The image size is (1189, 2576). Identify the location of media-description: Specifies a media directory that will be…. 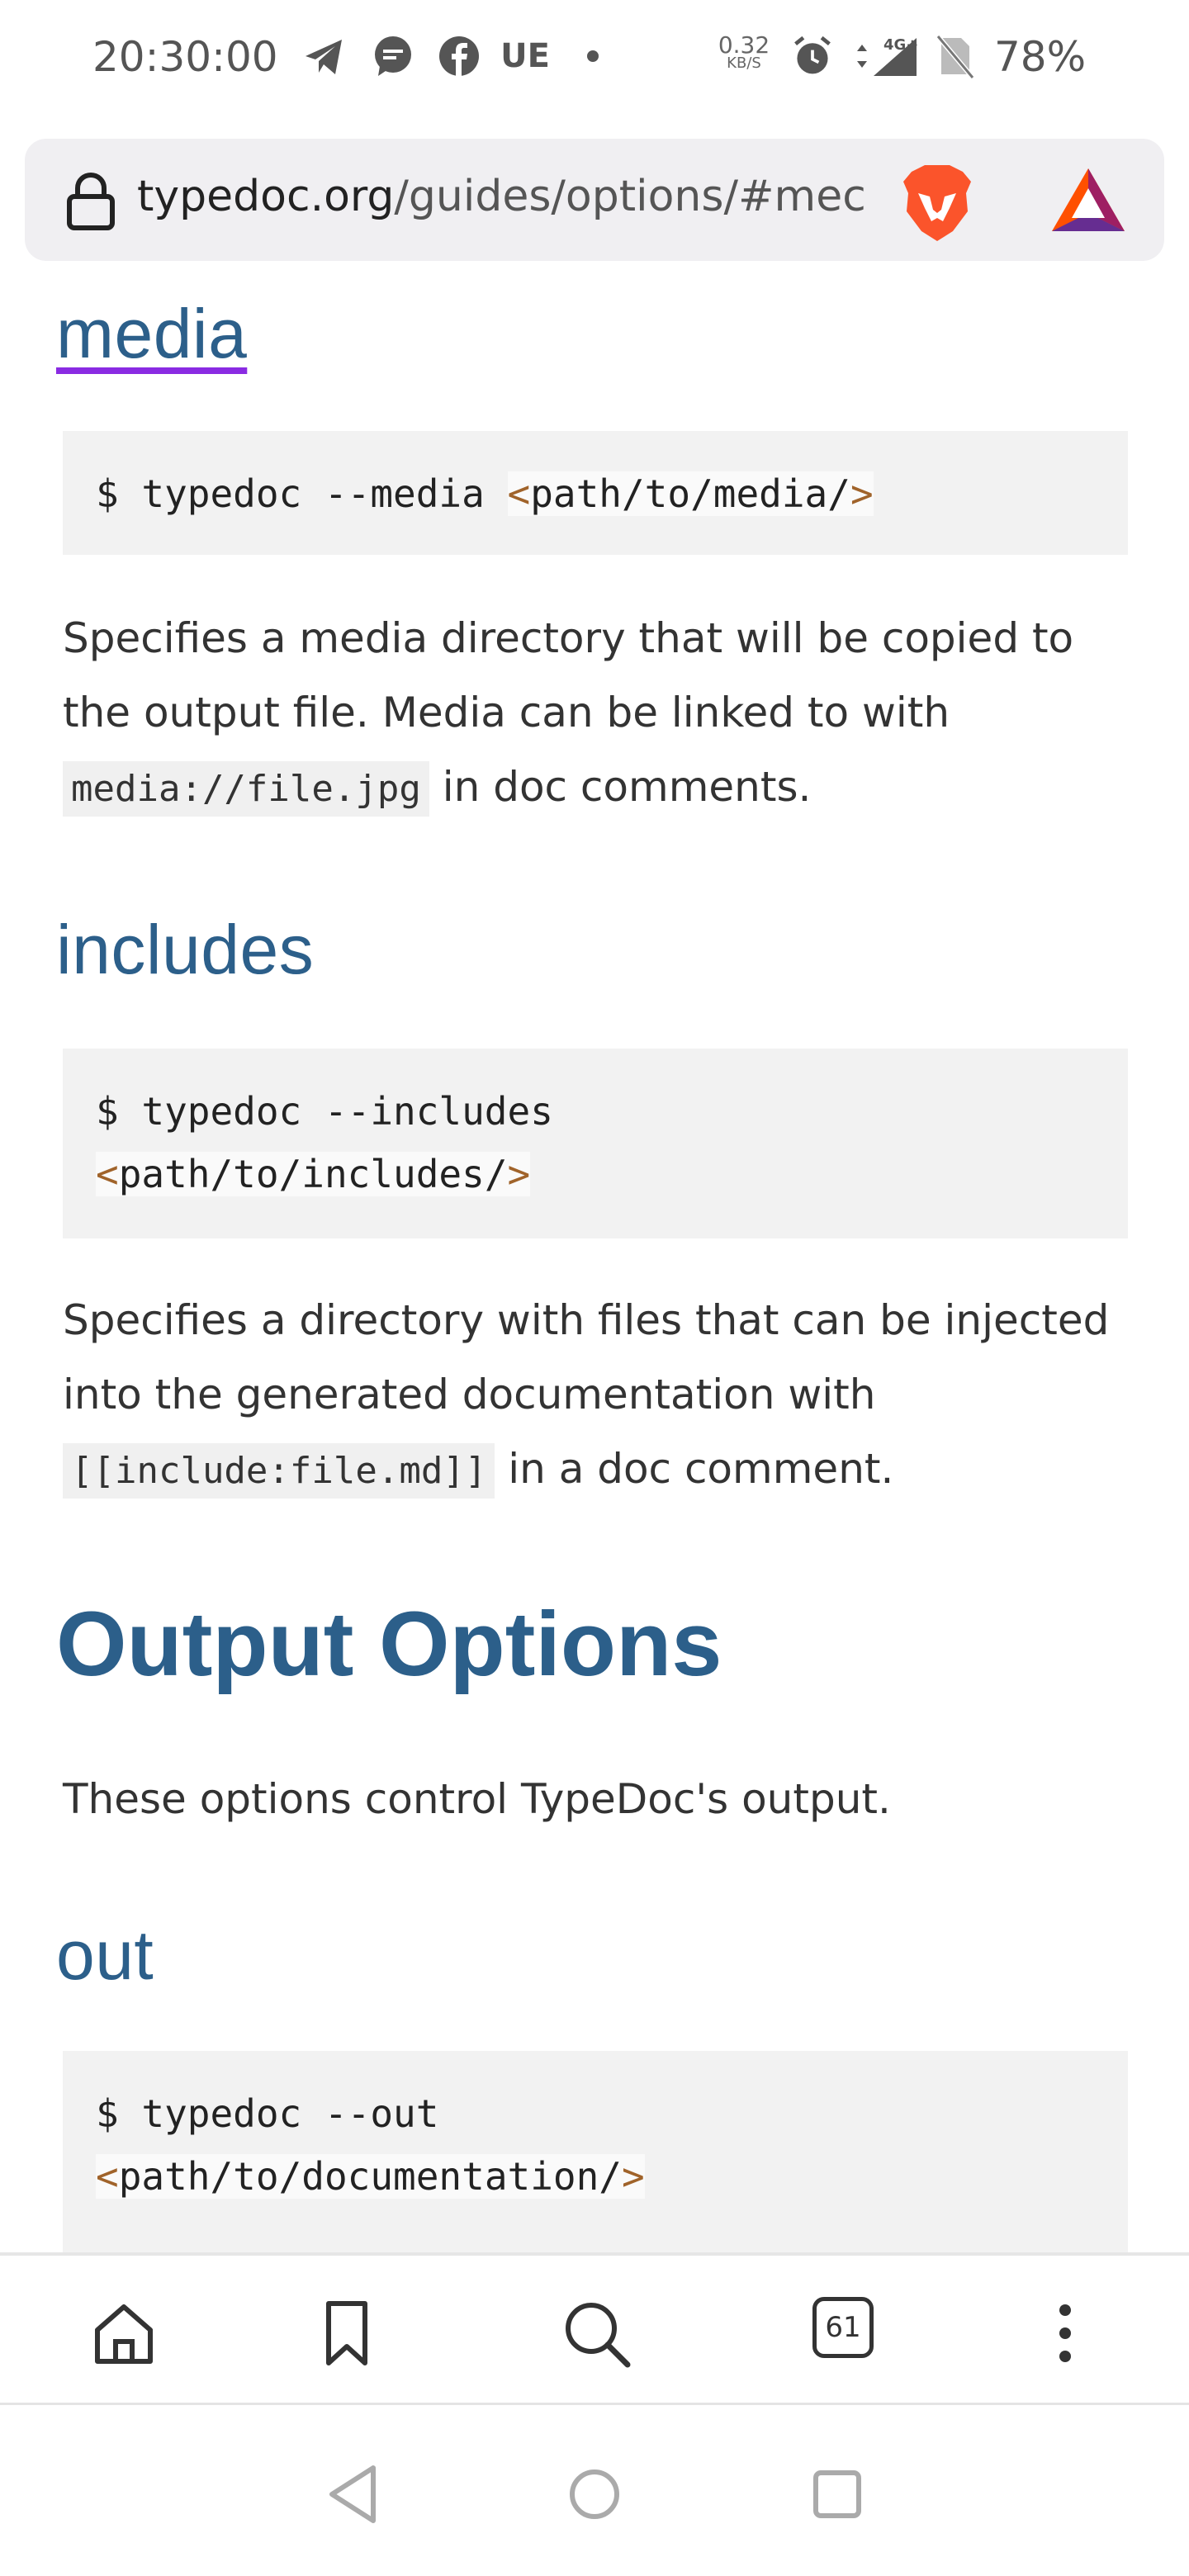
(599, 713).